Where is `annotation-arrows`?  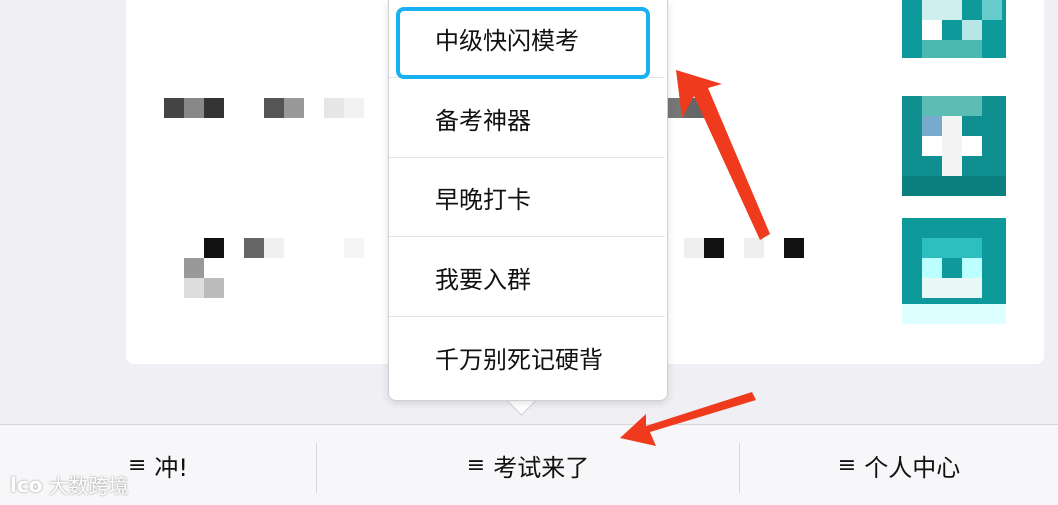 annotation-arrows is located at coordinates (695, 258).